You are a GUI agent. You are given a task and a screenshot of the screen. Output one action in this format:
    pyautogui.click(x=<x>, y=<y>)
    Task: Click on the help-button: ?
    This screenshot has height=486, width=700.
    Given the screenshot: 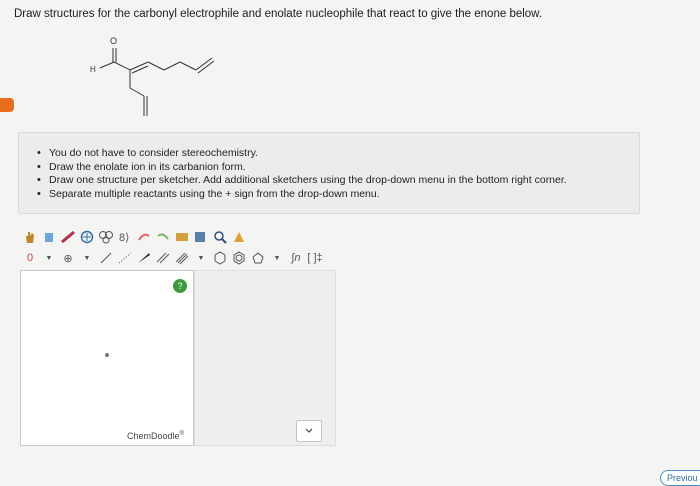 What is the action you would take?
    pyautogui.click(x=180, y=286)
    